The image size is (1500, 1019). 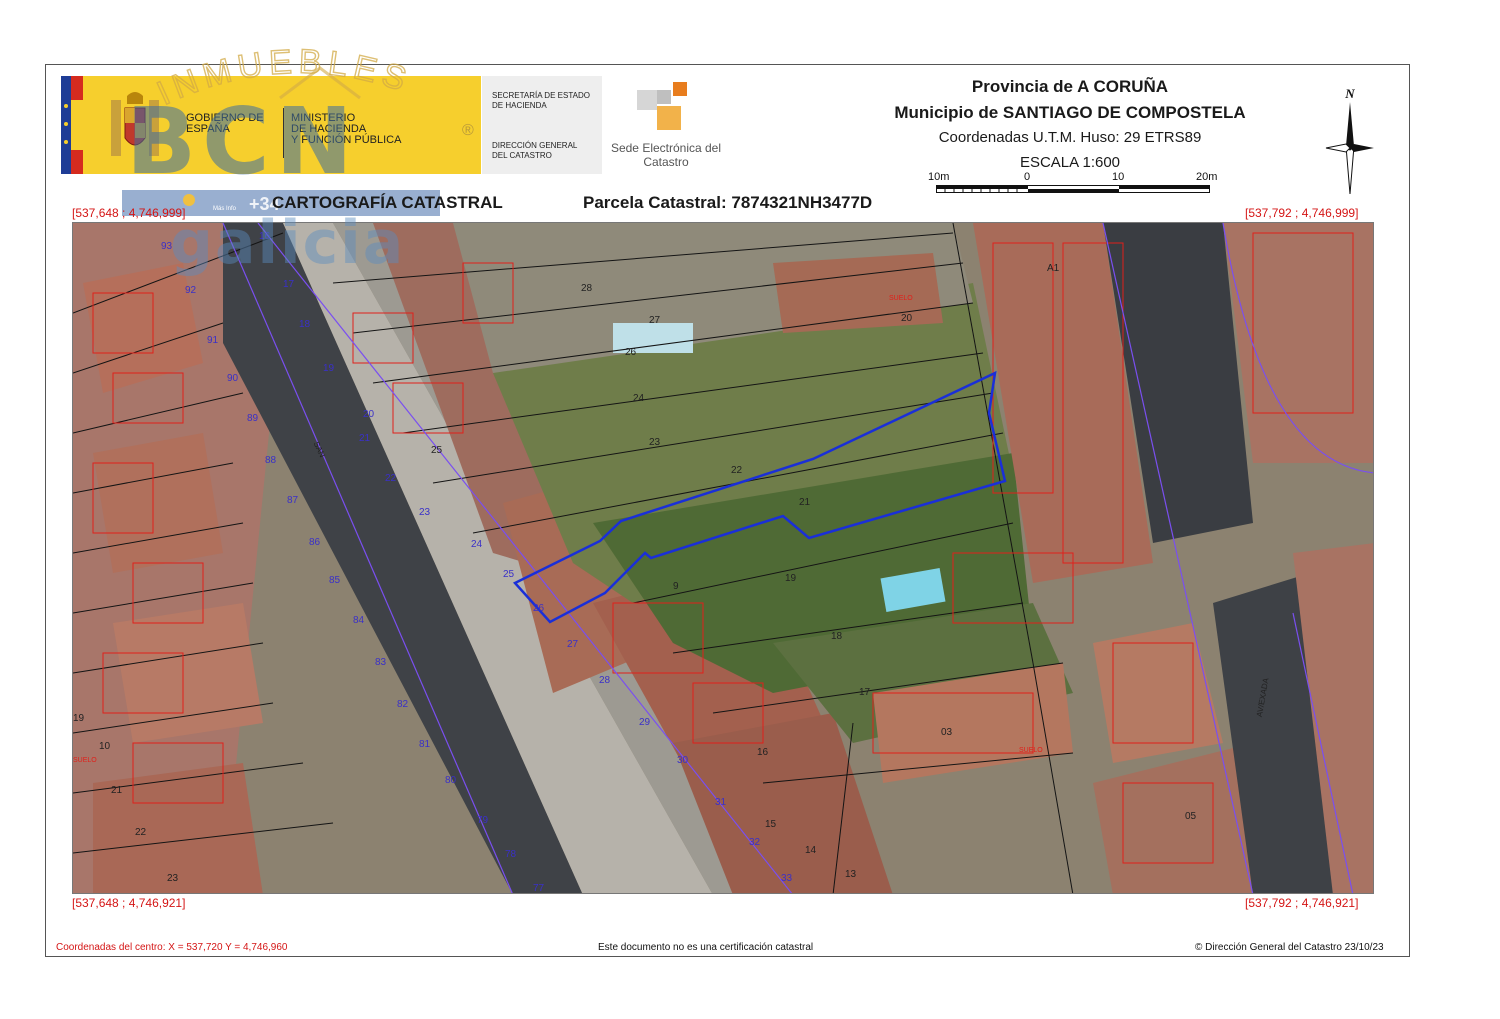 What do you see at coordinates (662, 106) in the screenshot?
I see `sede-catastro-logo-icon` at bounding box center [662, 106].